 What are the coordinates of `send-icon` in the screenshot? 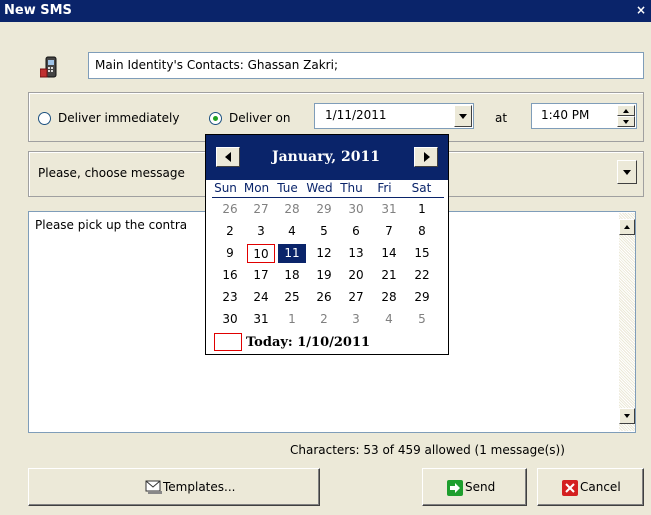 It's located at (455, 489).